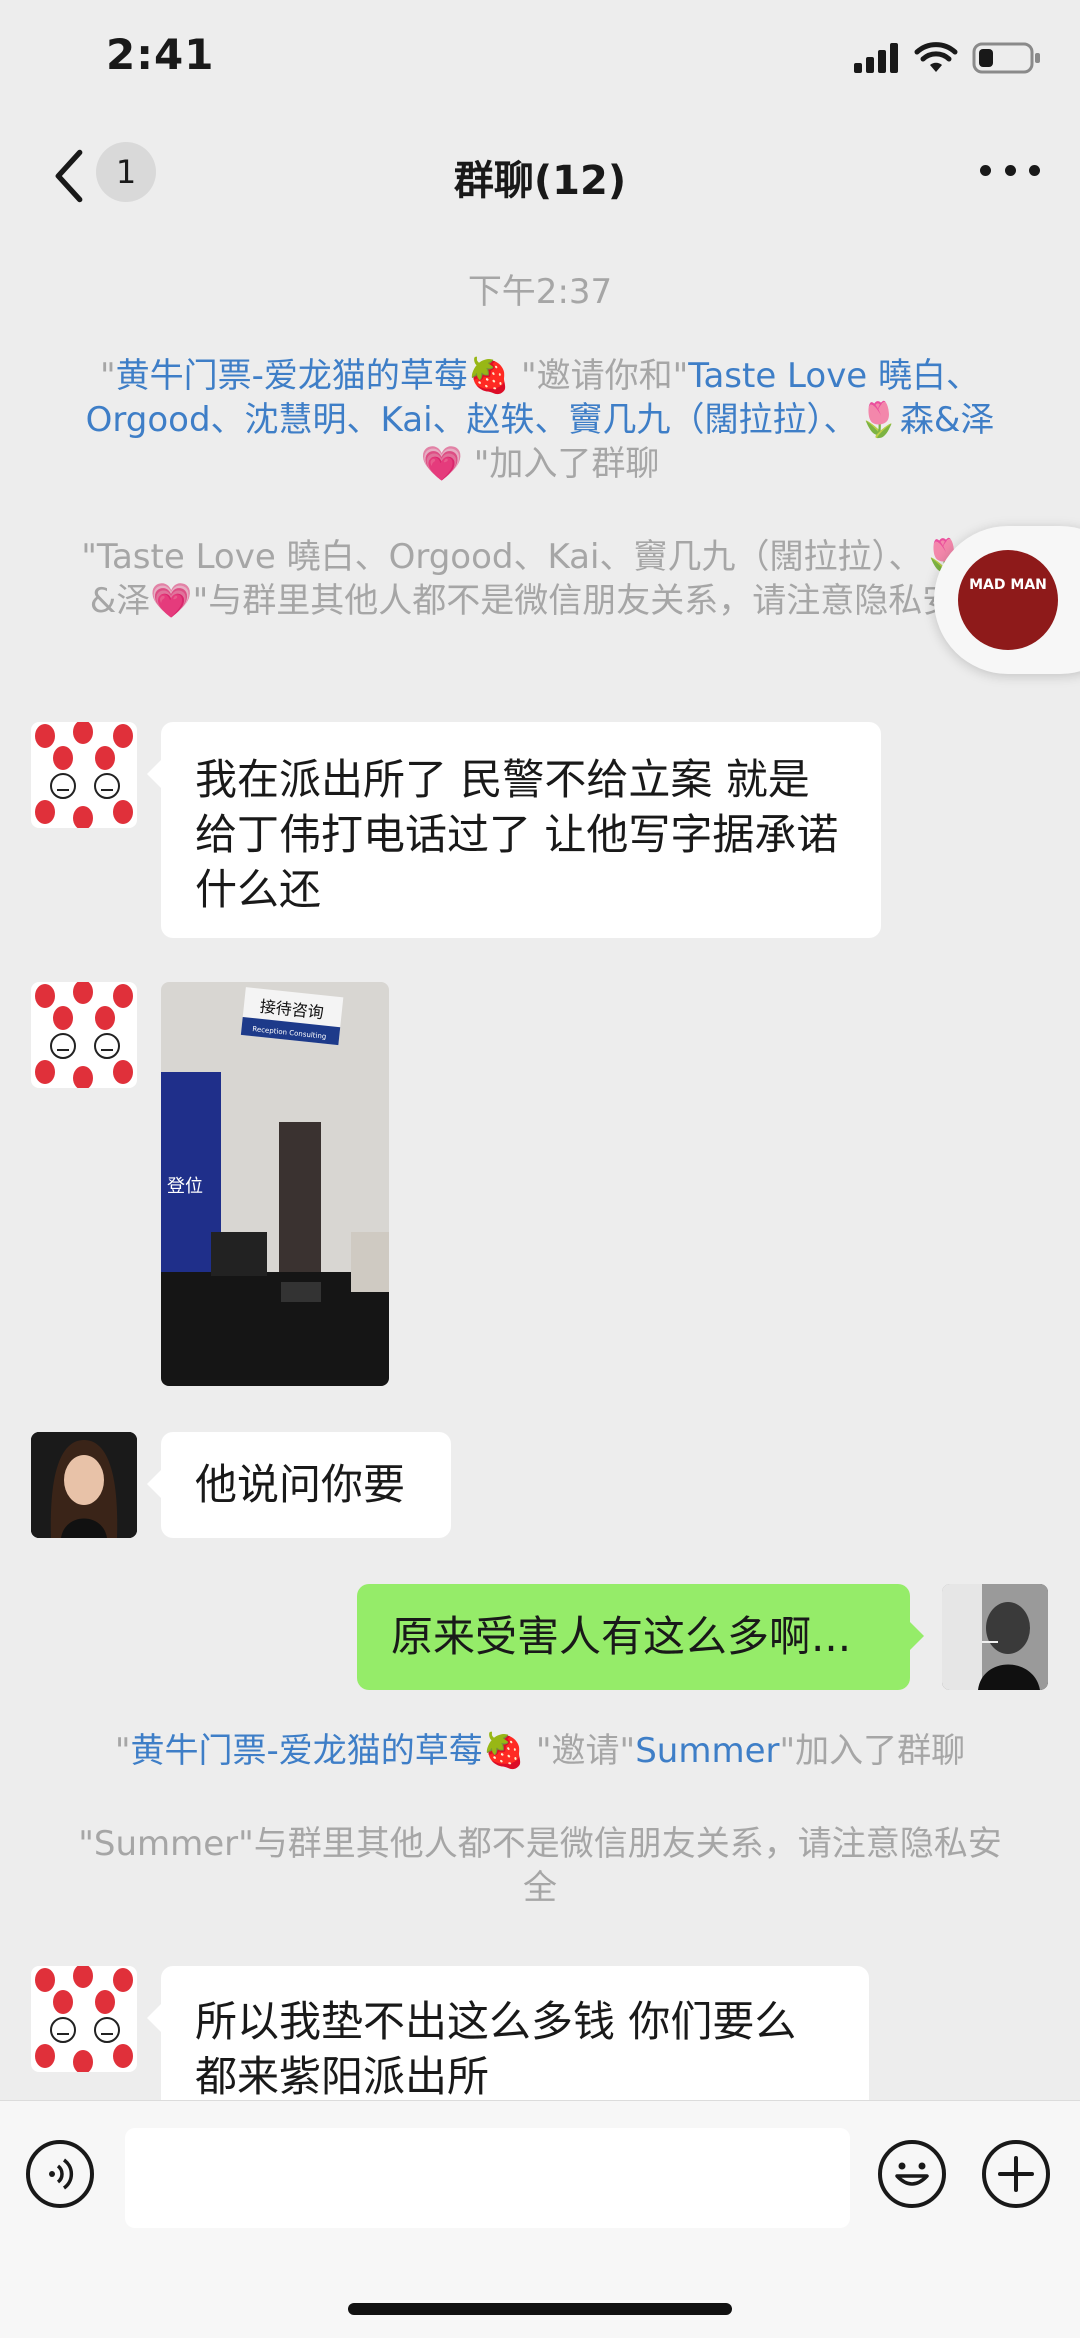 This screenshot has height=2338, width=1080. What do you see at coordinates (1008, 585) in the screenshot?
I see `floating-window-label: MAD MAN` at bounding box center [1008, 585].